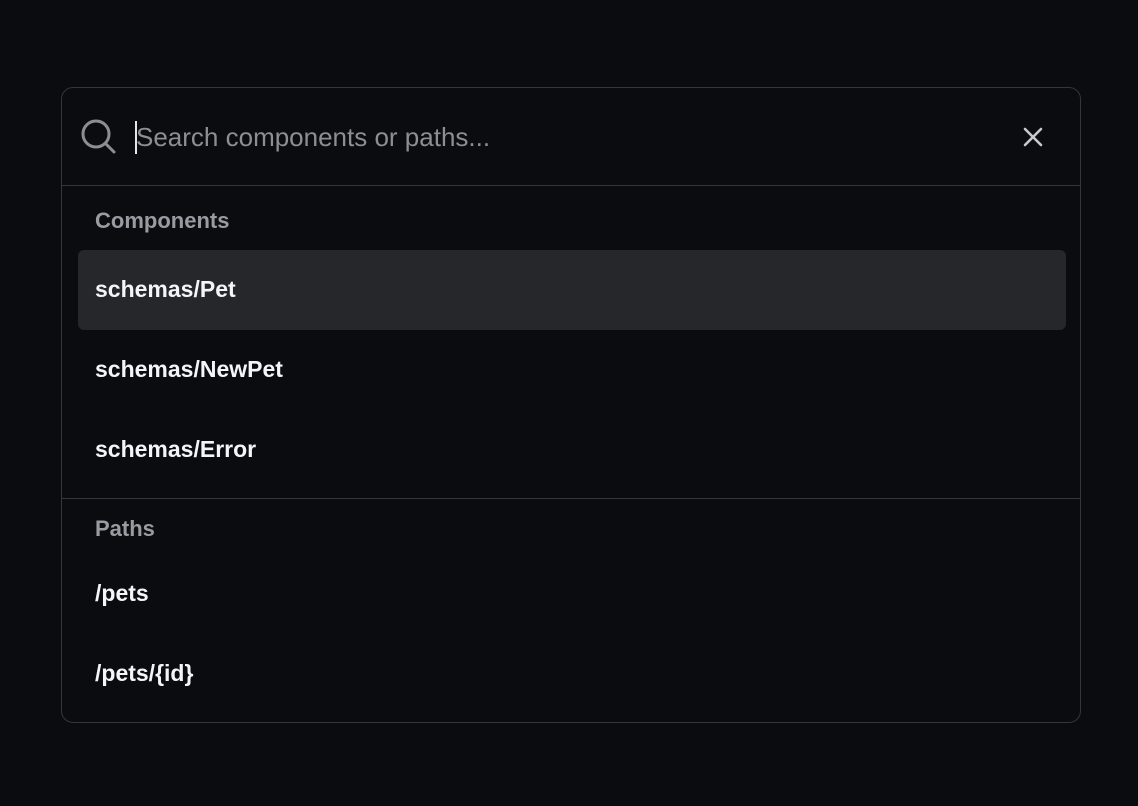 Image resolution: width=1138 pixels, height=806 pixels. What do you see at coordinates (176, 449) in the screenshot?
I see `list-item-label: schemas/Error` at bounding box center [176, 449].